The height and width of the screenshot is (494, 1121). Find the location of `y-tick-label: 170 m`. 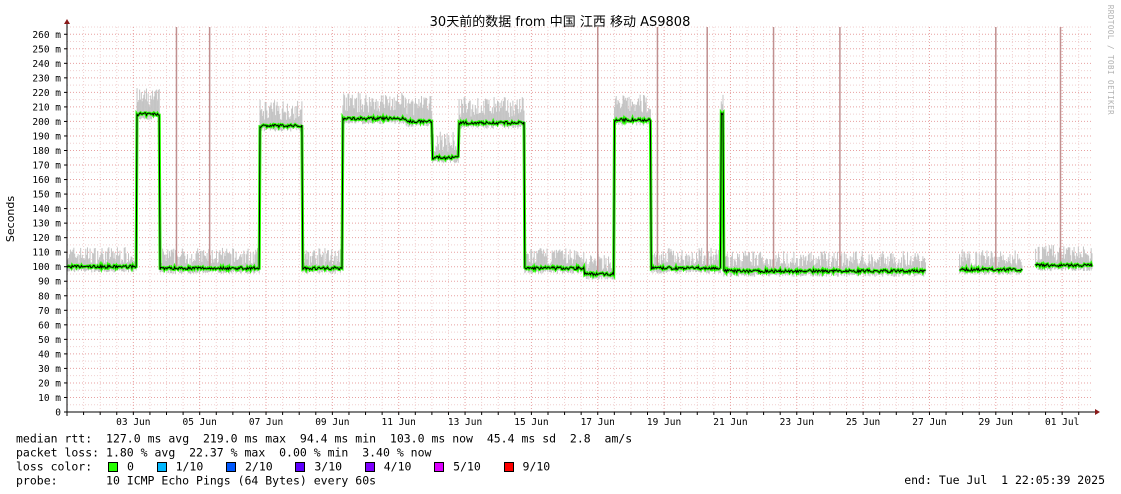

y-tick-label: 170 m is located at coordinates (46, 166).